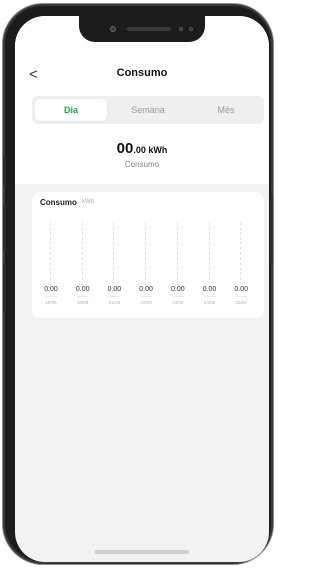  What do you see at coordinates (142, 552) in the screenshot?
I see `home-indicator` at bounding box center [142, 552].